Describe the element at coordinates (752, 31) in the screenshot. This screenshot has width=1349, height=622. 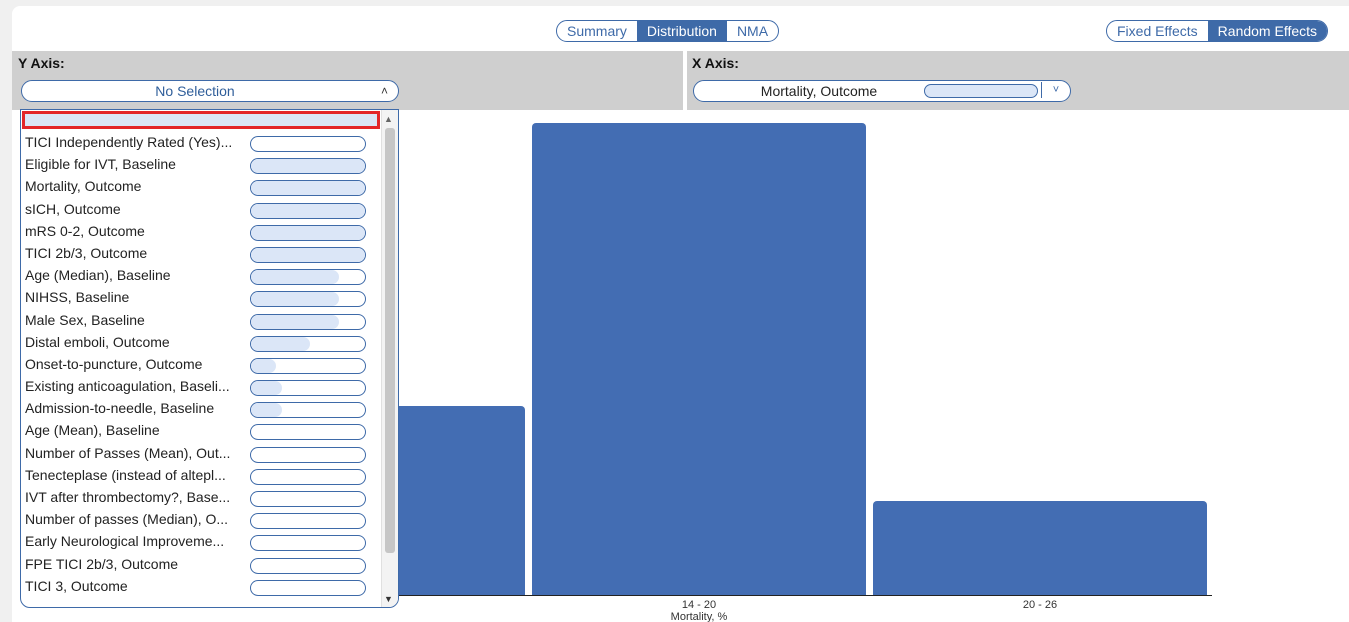
I see `tab-nma: NMA` at that location.